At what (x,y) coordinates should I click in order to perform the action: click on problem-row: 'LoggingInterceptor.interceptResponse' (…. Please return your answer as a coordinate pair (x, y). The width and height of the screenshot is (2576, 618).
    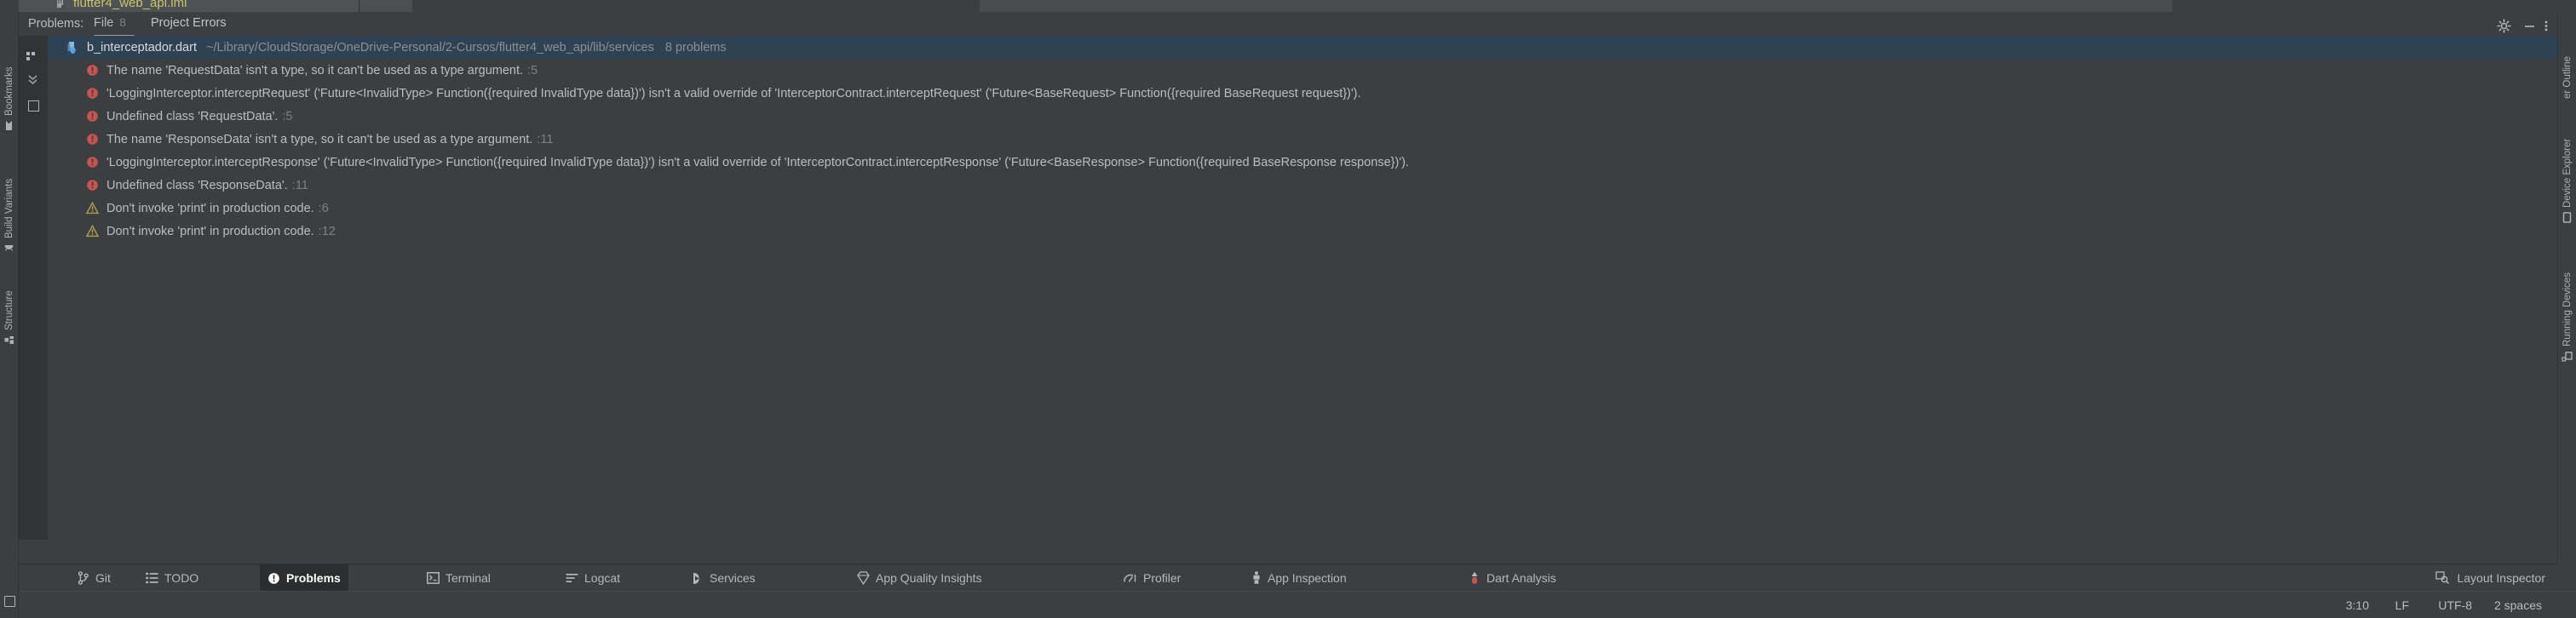
    Looking at the image, I should click on (1303, 162).